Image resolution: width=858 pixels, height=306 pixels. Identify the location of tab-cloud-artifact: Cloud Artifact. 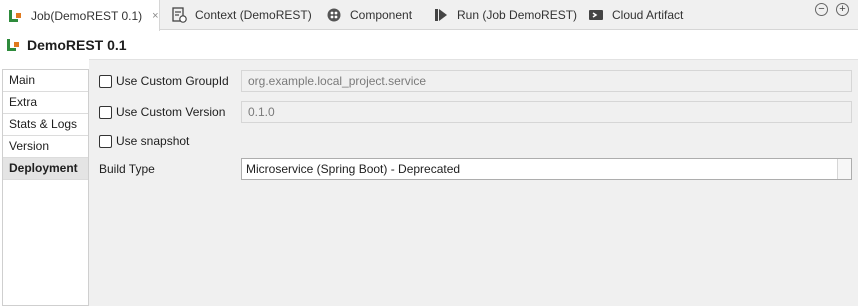
(635, 15).